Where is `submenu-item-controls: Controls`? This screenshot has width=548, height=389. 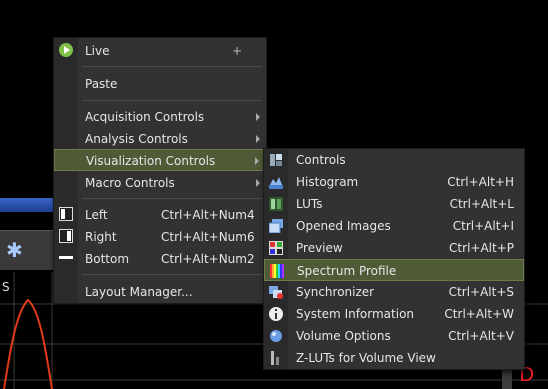
submenu-item-controls: Controls is located at coordinates (394, 160).